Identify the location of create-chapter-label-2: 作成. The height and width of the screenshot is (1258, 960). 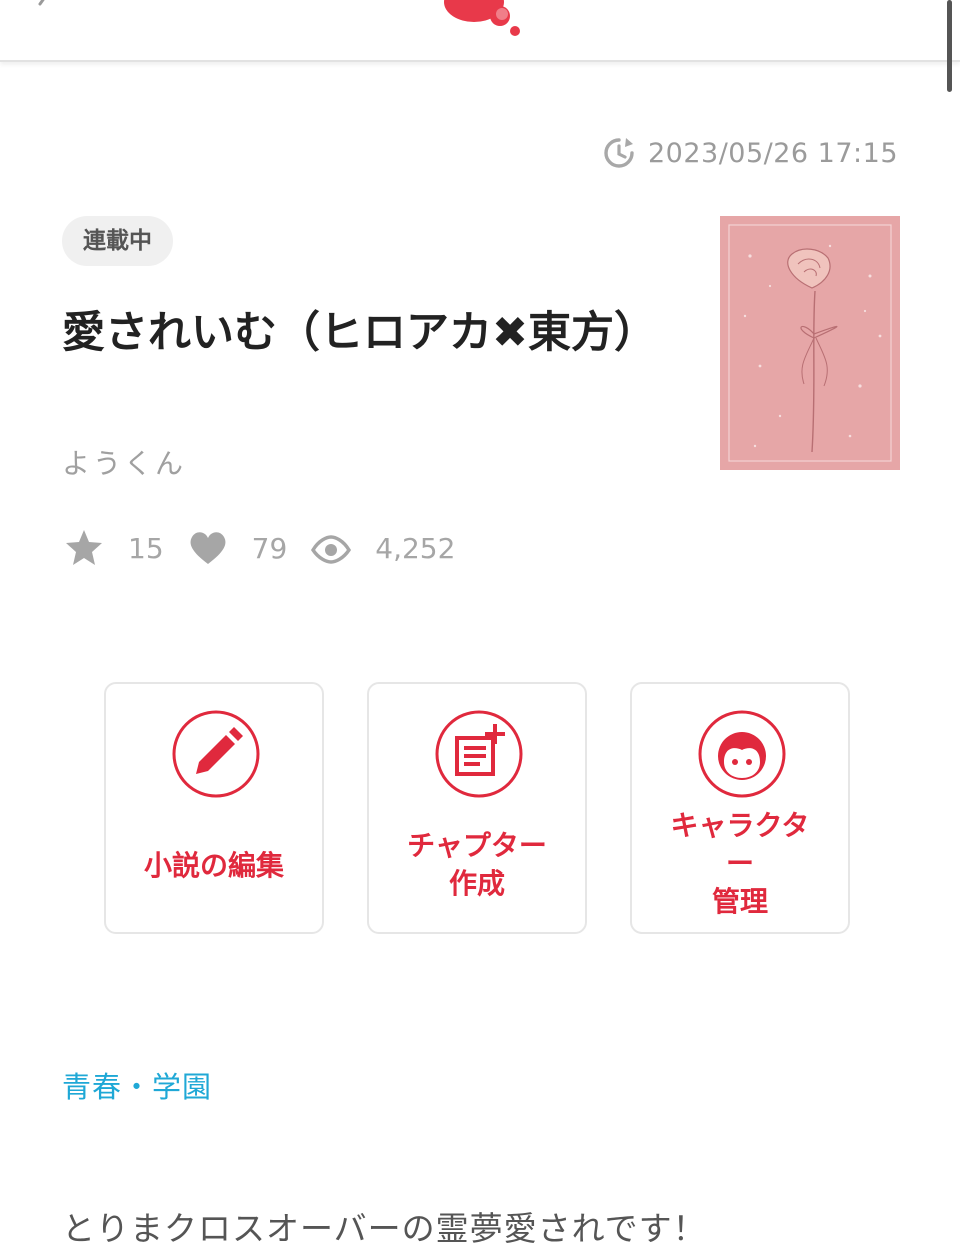
(476, 883).